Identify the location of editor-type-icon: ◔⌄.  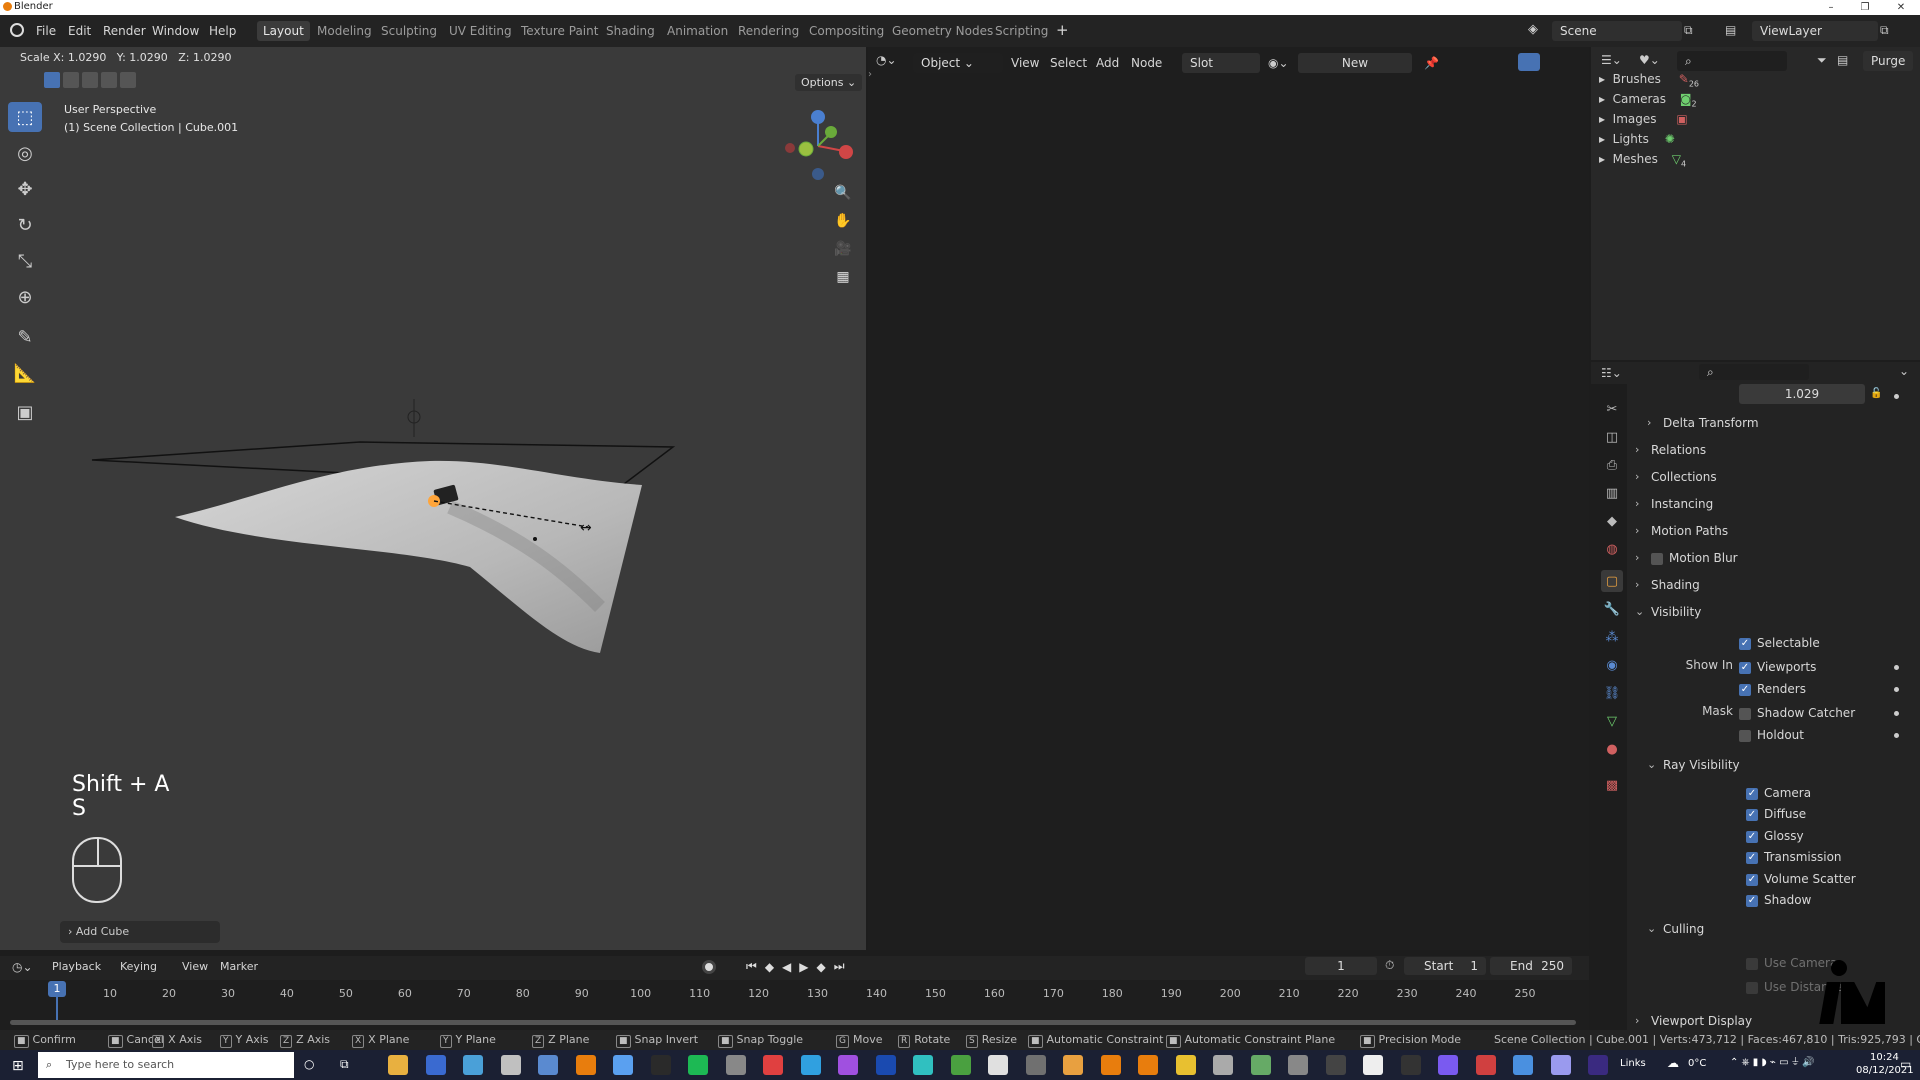
(886, 60).